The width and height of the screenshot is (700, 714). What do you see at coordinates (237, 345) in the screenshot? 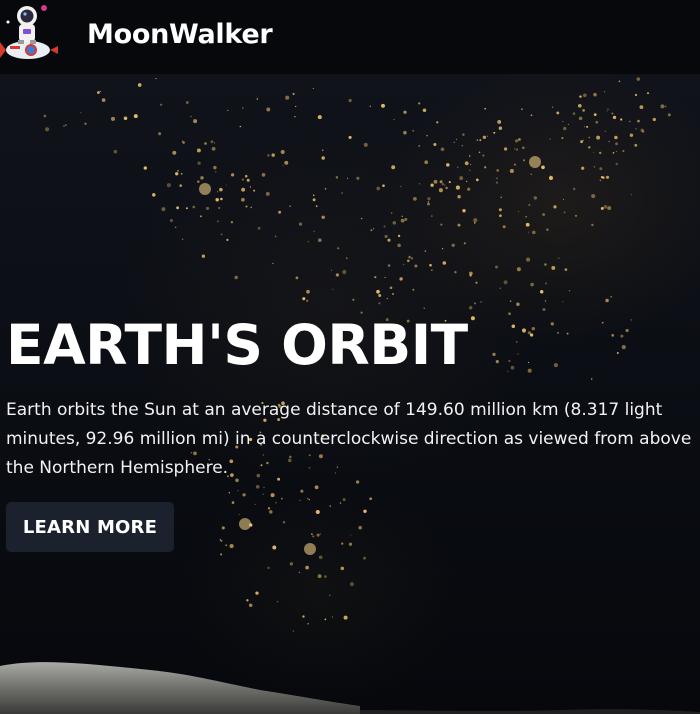
I see `hero-title: EARTH'S ORBIT` at bounding box center [237, 345].